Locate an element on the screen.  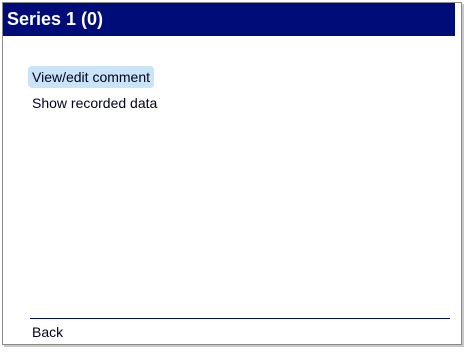
menu-item-show-recorded-data: Show recorded data is located at coordinates (94, 103).